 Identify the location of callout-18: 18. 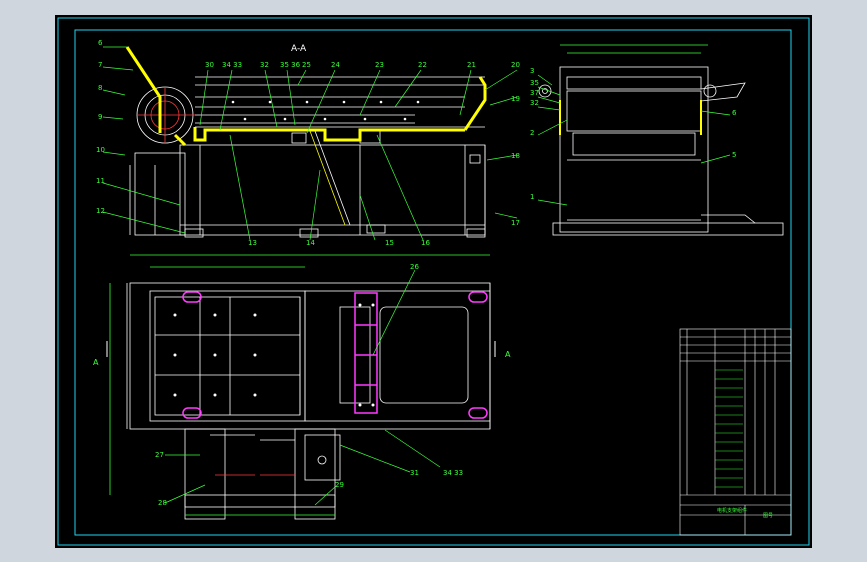
(515, 156).